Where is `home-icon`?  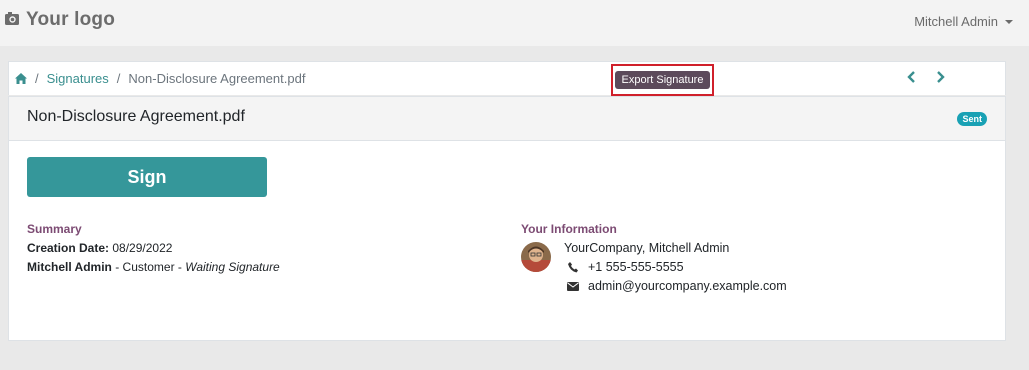
home-icon is located at coordinates (21, 78).